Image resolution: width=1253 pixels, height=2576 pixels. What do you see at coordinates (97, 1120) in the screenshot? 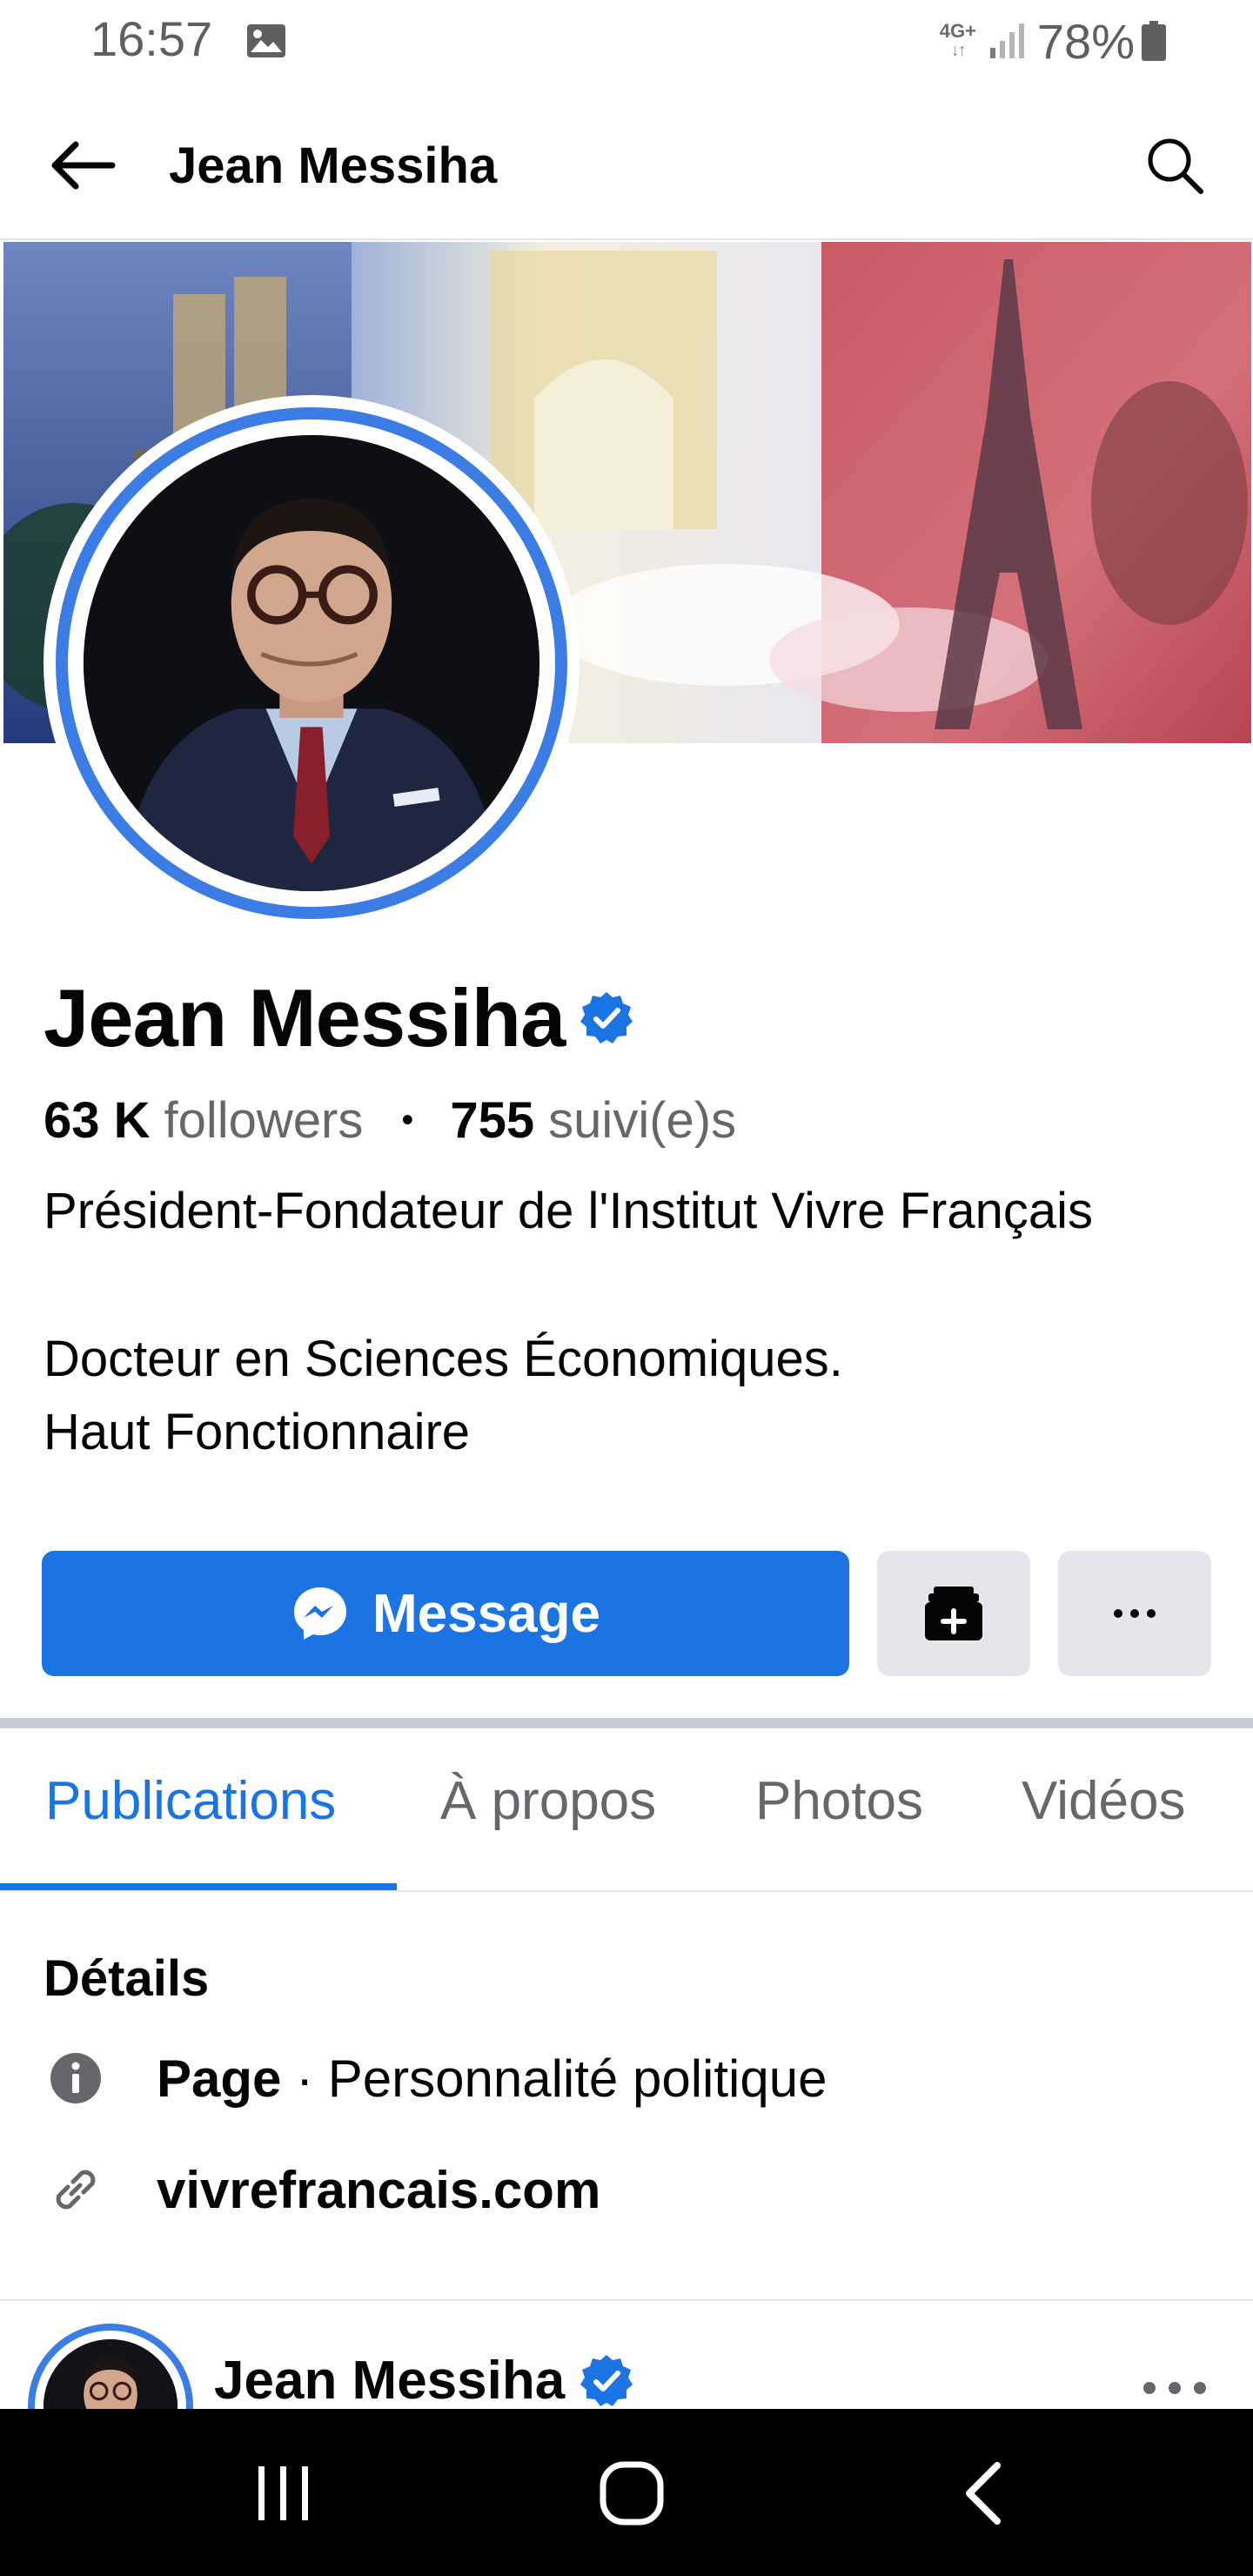
I see `followers-count: 63 K` at bounding box center [97, 1120].